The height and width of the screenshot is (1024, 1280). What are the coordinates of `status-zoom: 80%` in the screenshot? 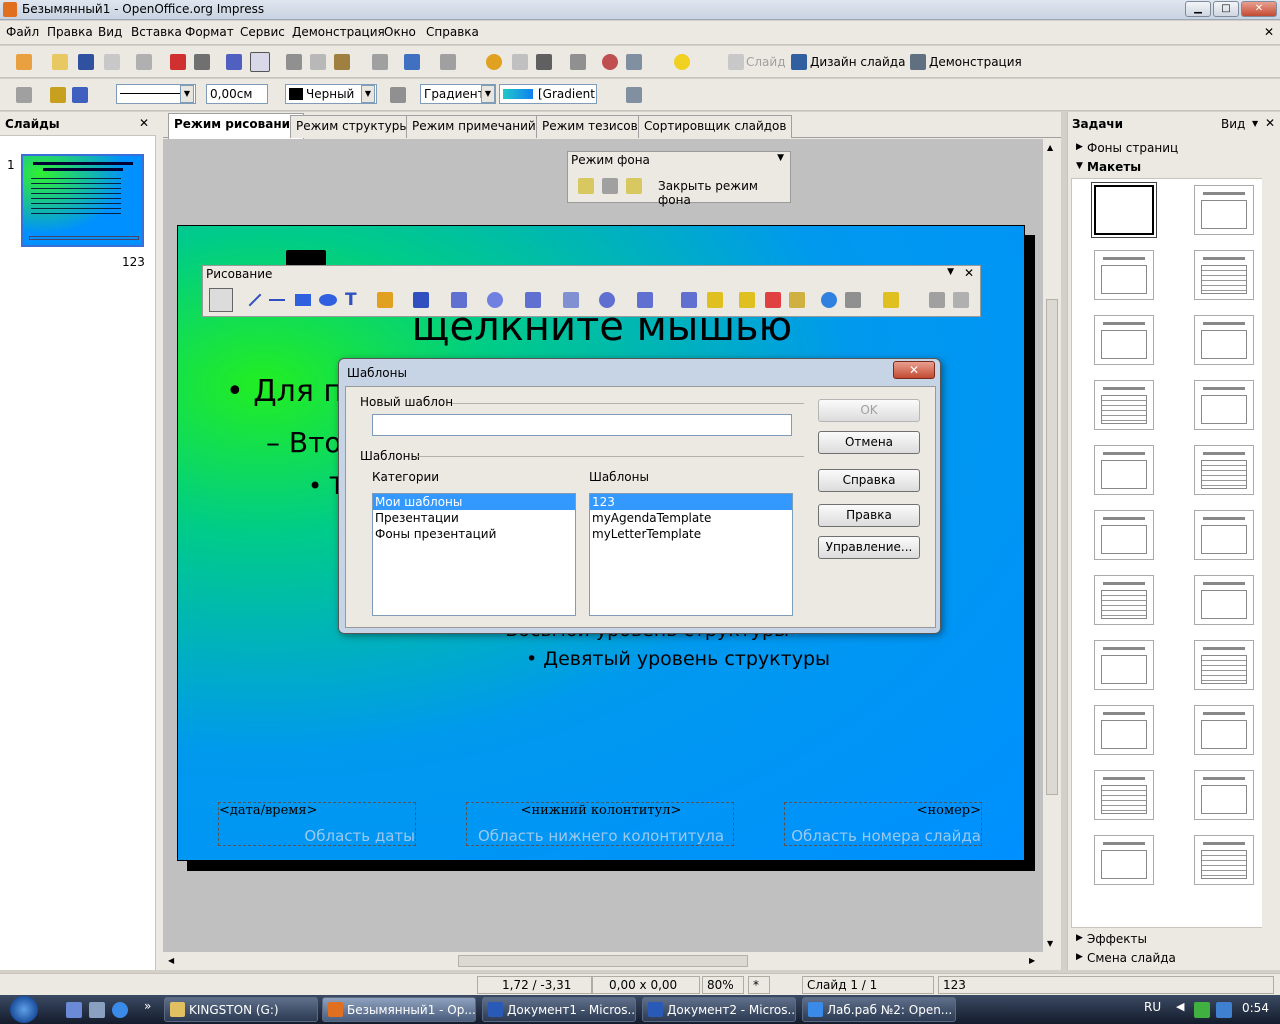 It's located at (723, 985).